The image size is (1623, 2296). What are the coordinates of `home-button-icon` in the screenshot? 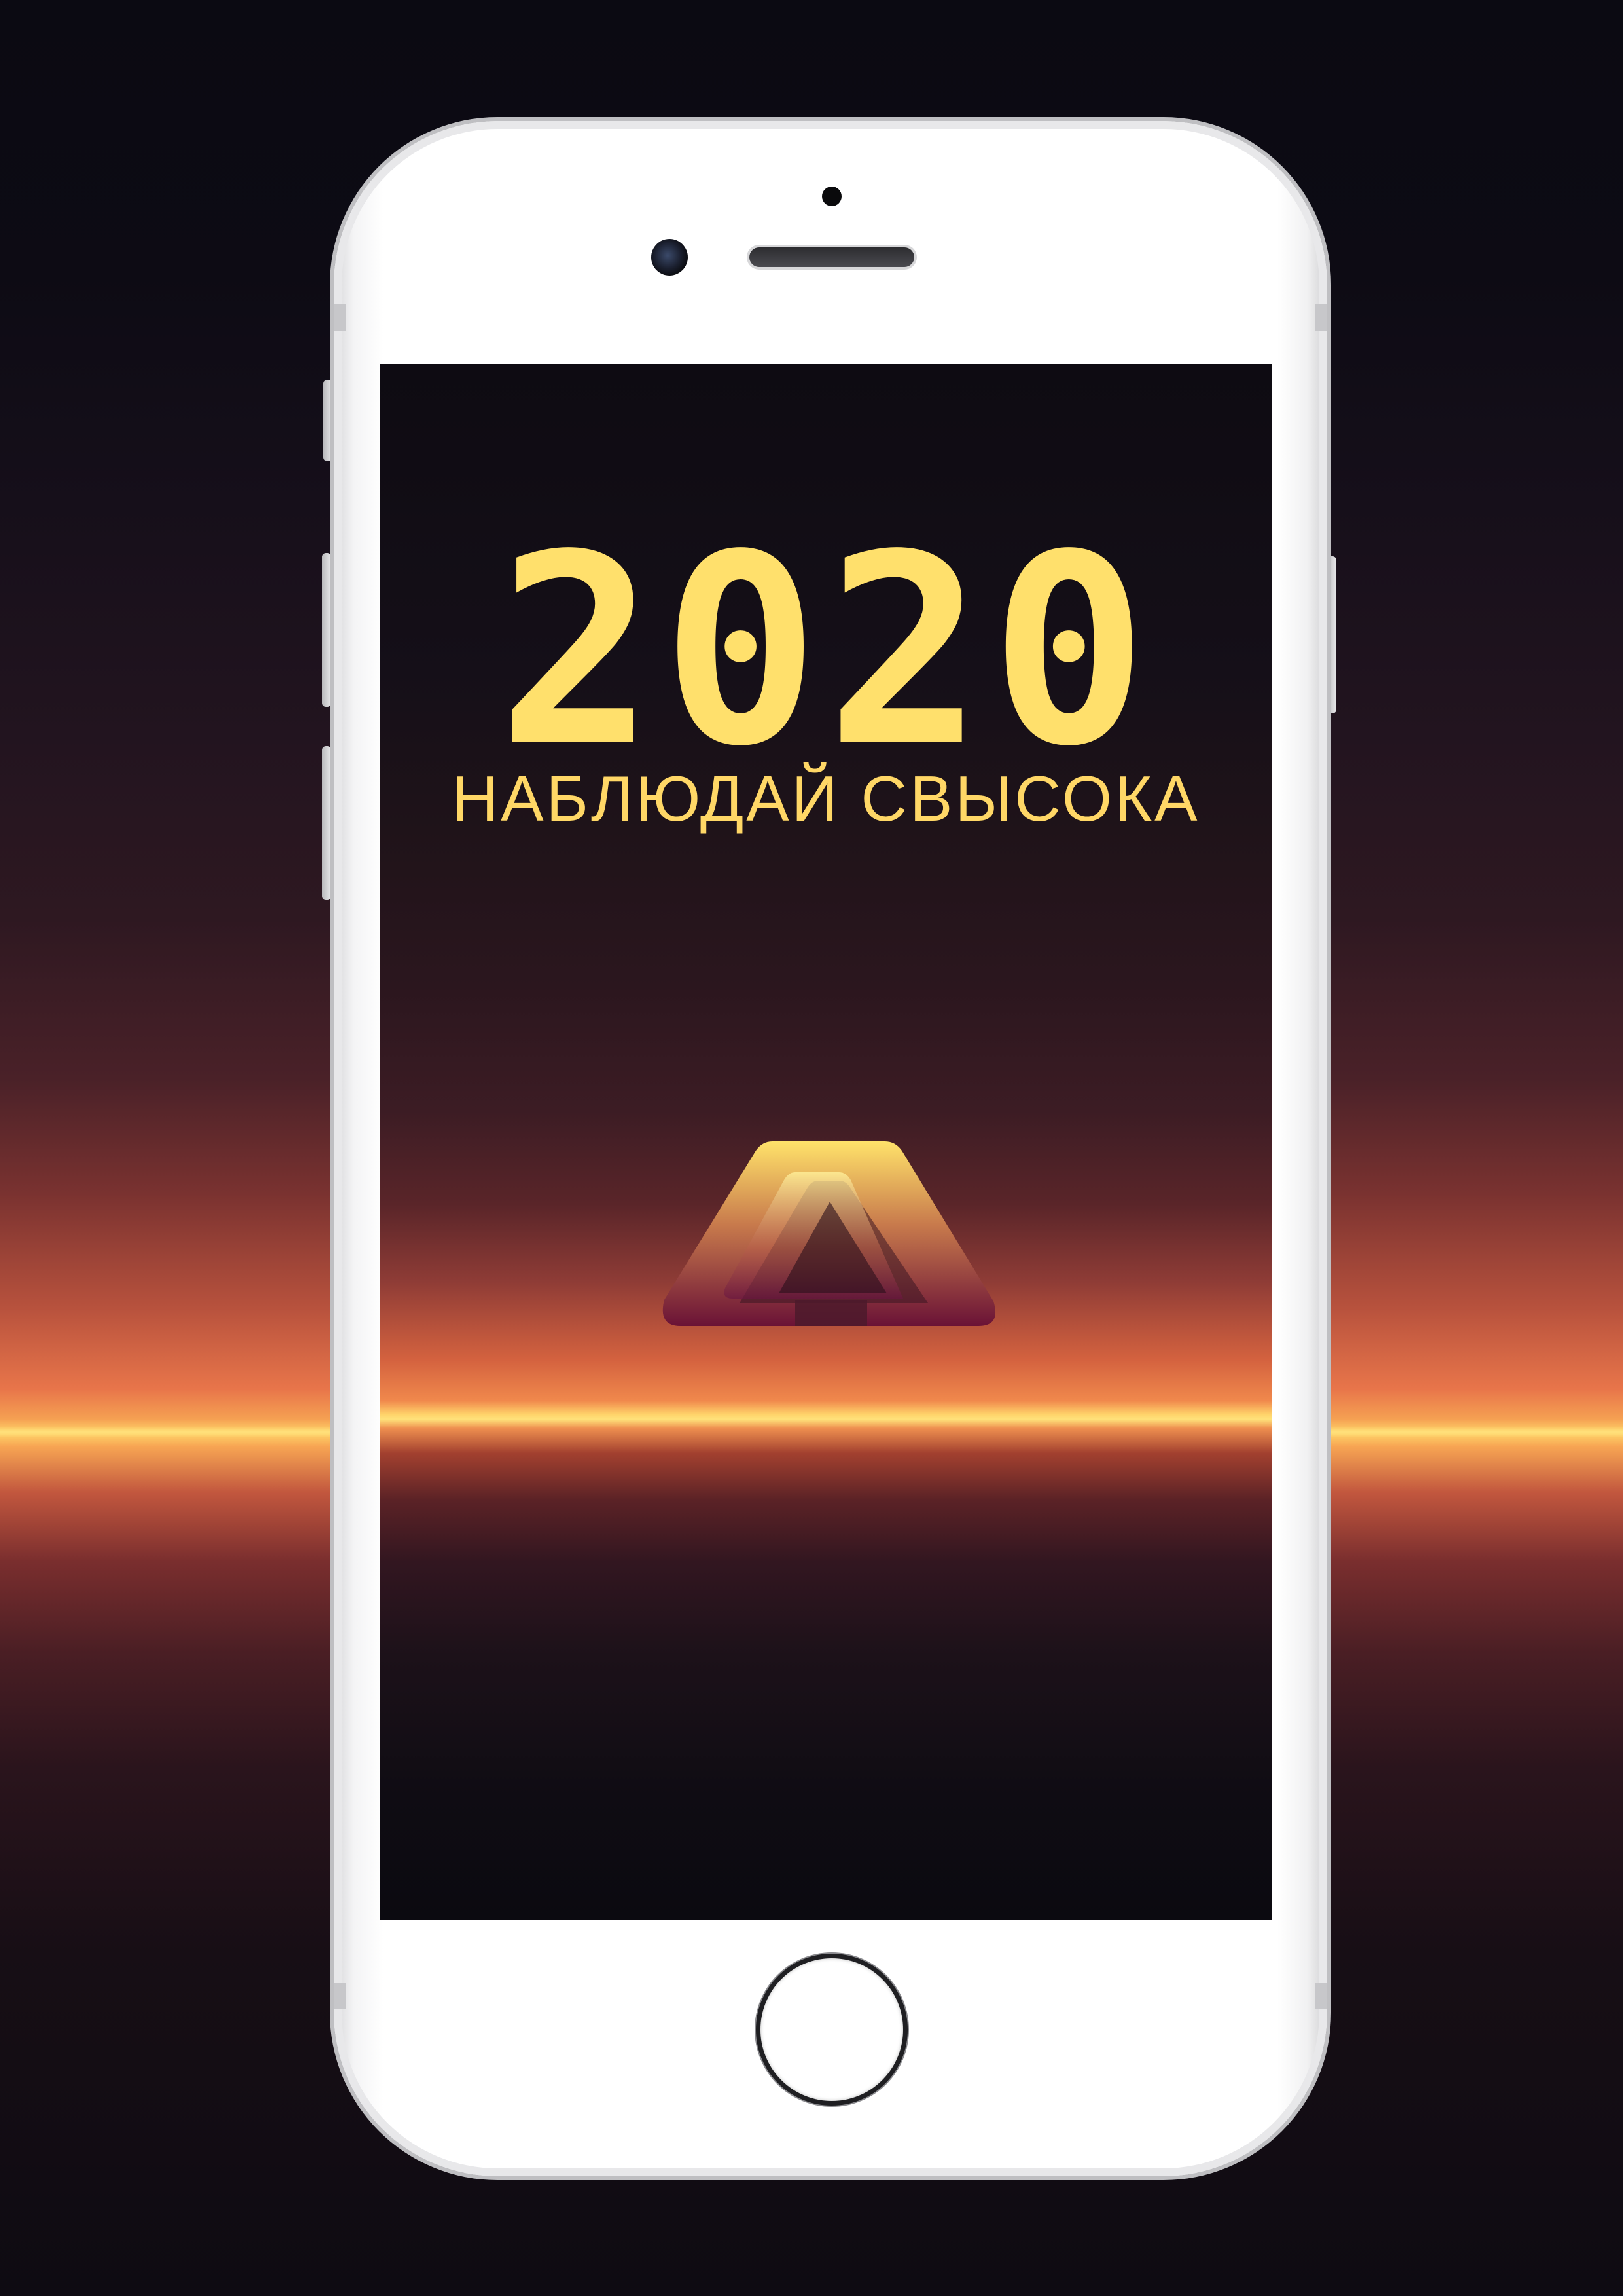 It's located at (832, 2030).